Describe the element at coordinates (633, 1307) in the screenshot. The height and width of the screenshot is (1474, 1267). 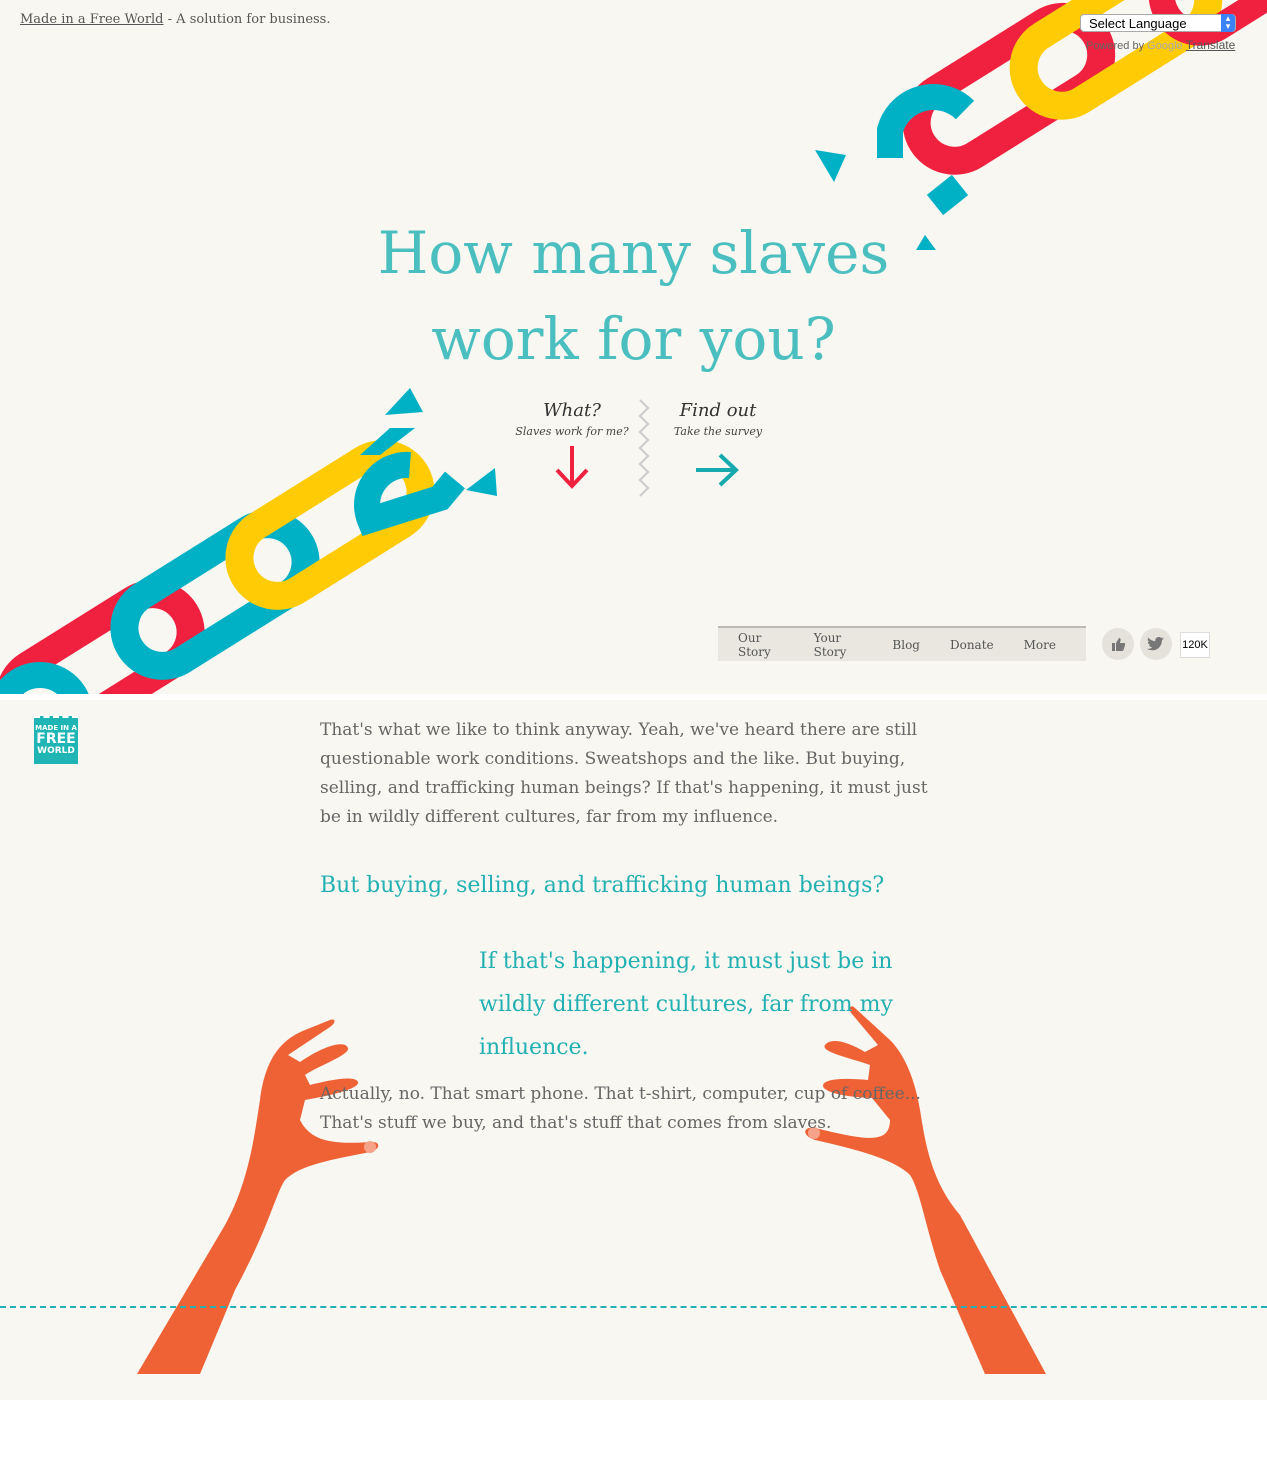
I see `dashed-separator` at that location.